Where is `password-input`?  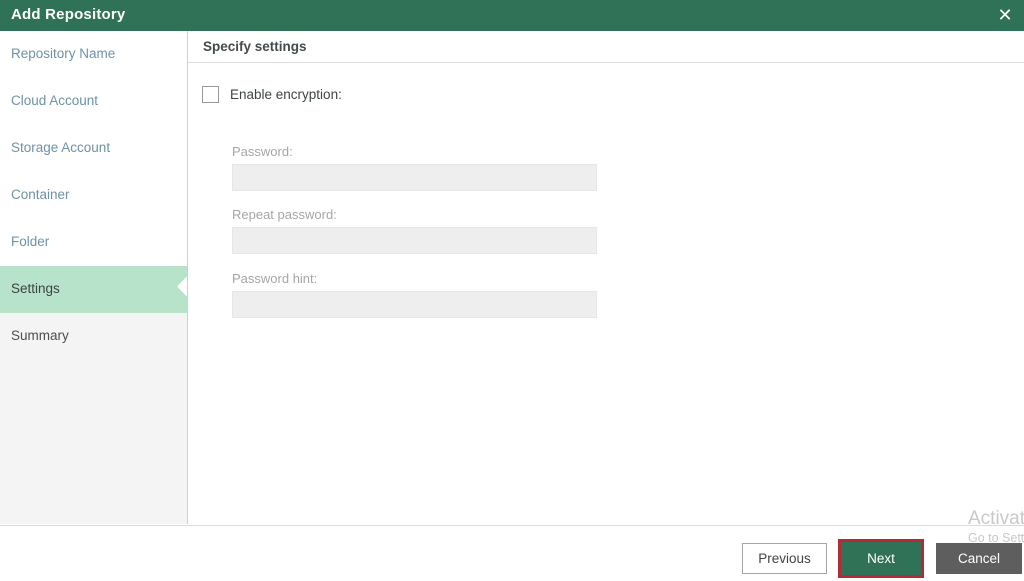
password-input is located at coordinates (414, 177).